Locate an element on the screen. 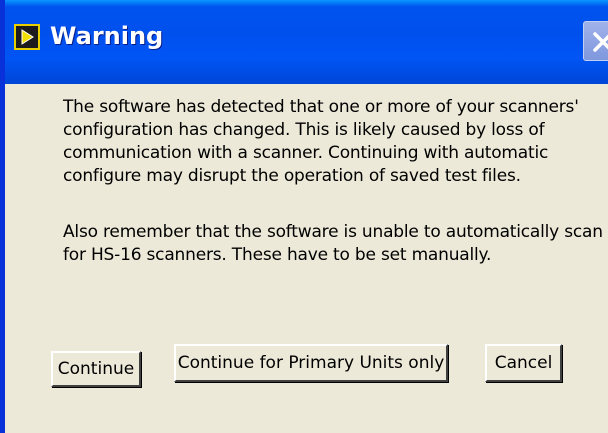 Image resolution: width=608 pixels, height=433 pixels. labview-run-icon is located at coordinates (27, 37).